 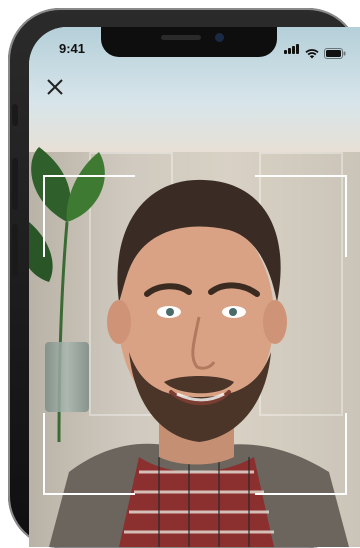 What do you see at coordinates (15, 250) in the screenshot?
I see `volume-down-button` at bounding box center [15, 250].